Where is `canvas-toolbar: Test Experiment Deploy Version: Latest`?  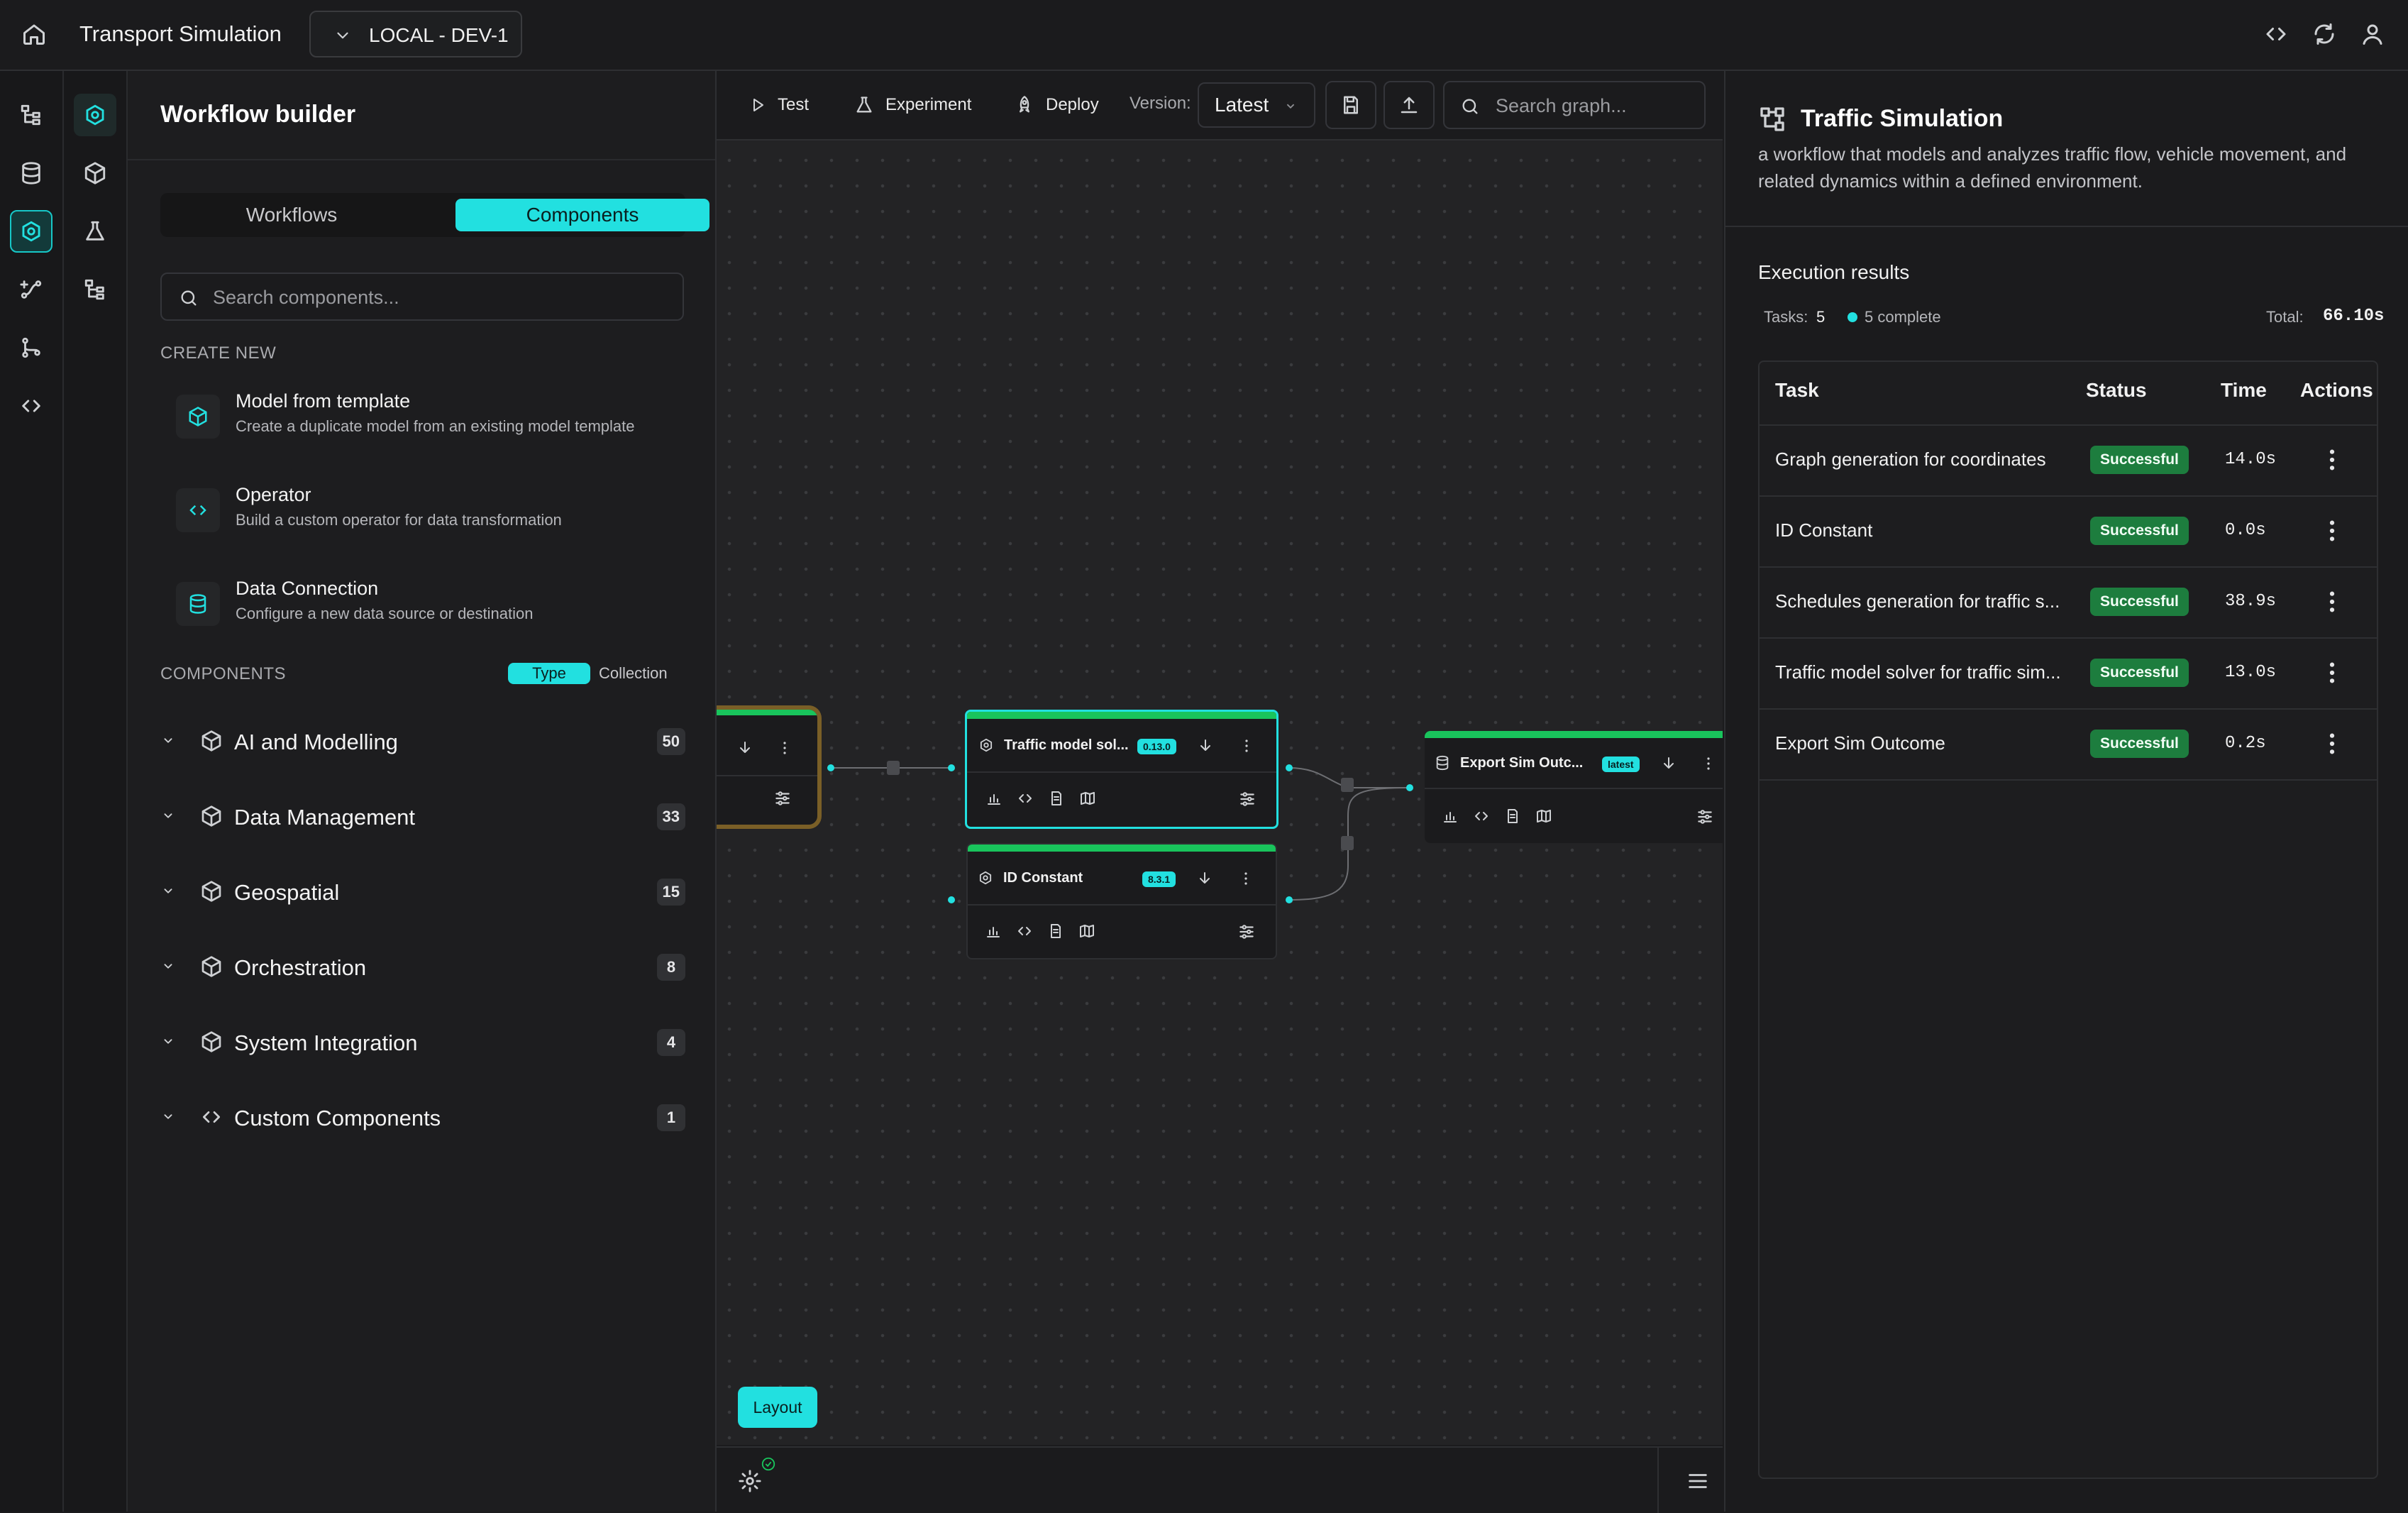 canvas-toolbar: Test Experiment Deploy Version: Latest is located at coordinates (1220, 106).